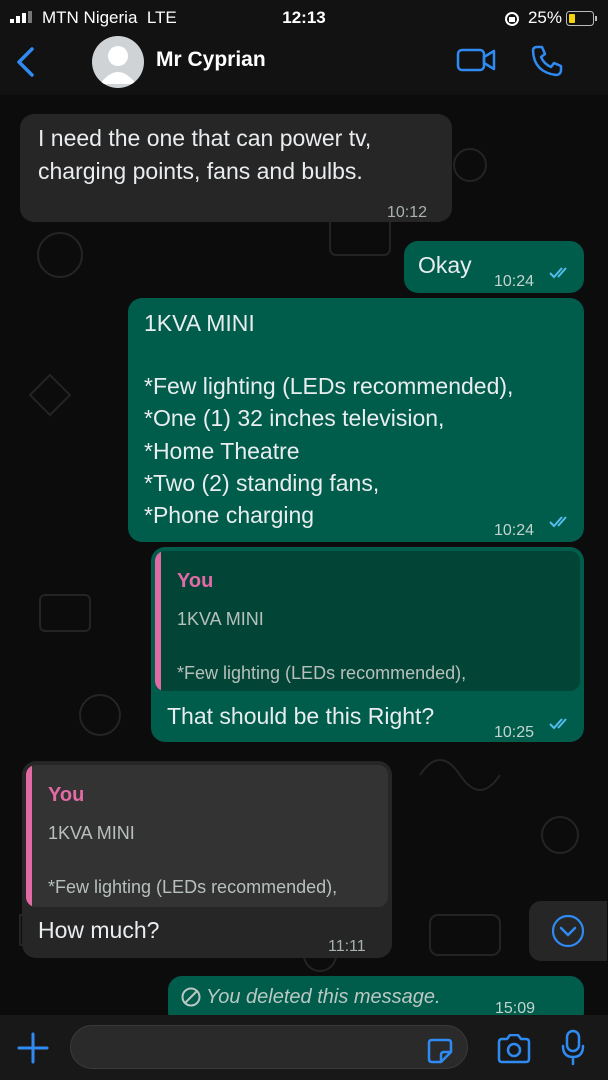 This screenshot has height=1080, width=608. What do you see at coordinates (304, 17) in the screenshot?
I see `status-bar: MTN Nigeria LTE 12:13 25%` at bounding box center [304, 17].